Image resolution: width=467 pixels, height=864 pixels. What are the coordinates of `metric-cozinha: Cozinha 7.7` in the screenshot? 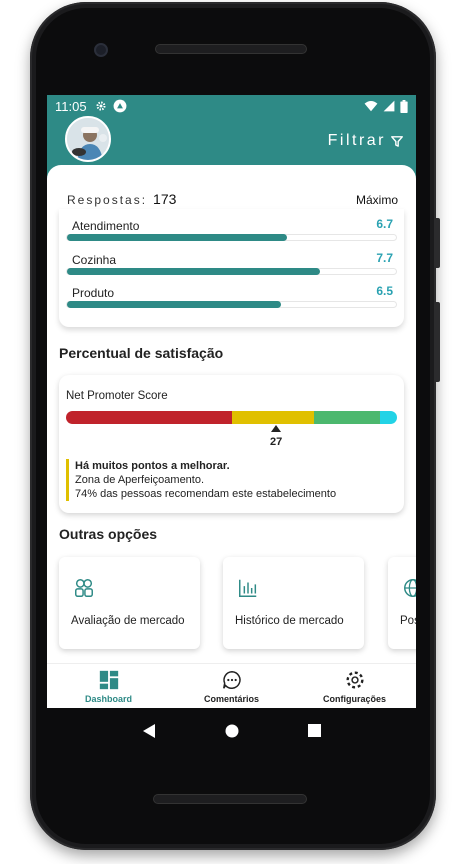 It's located at (231, 263).